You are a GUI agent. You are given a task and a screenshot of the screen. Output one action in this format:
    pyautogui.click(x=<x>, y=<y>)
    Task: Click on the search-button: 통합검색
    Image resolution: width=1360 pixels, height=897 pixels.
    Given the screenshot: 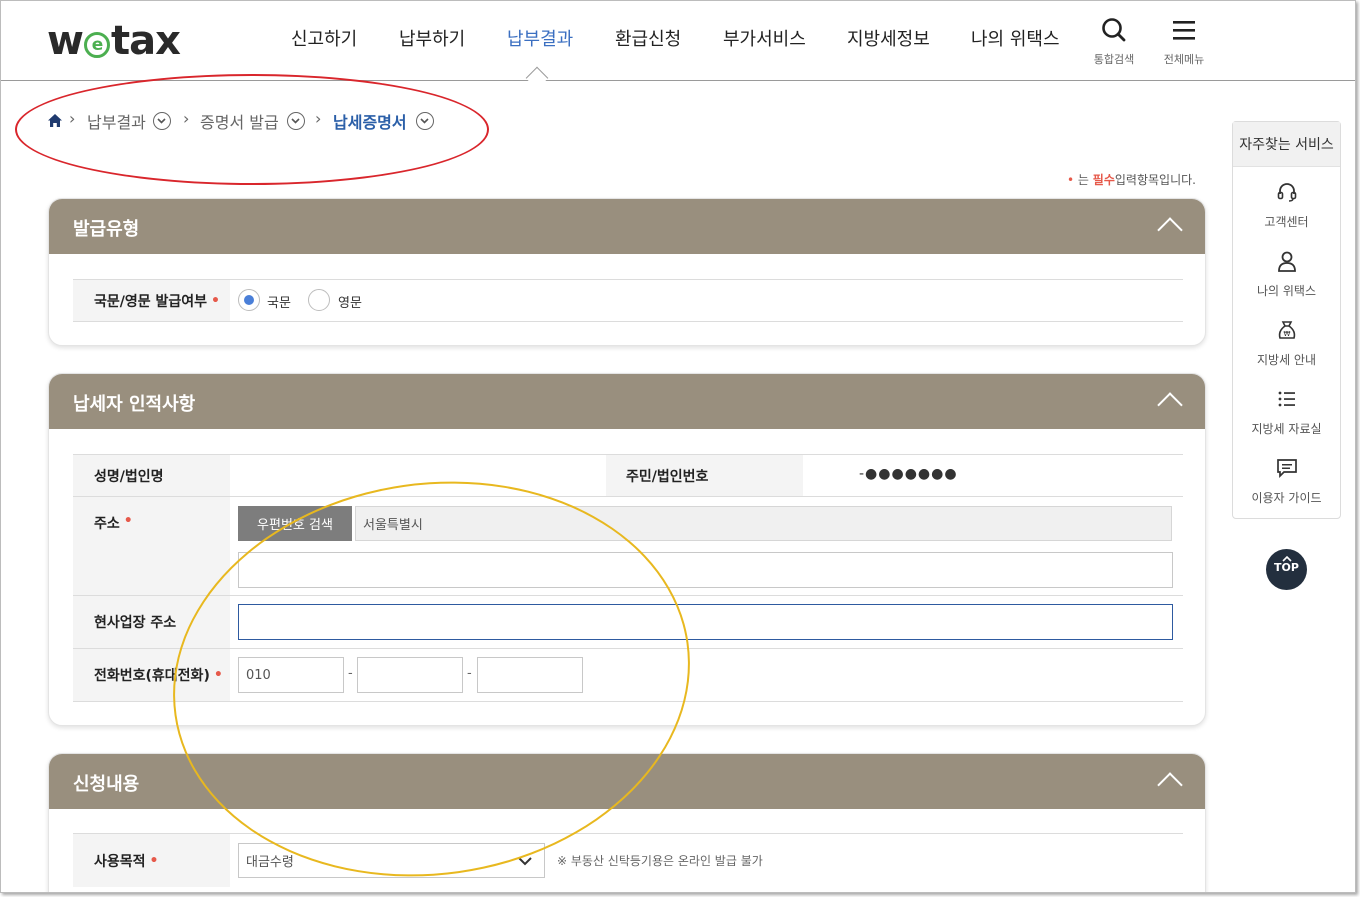 What is the action you would take?
    pyautogui.click(x=1114, y=42)
    